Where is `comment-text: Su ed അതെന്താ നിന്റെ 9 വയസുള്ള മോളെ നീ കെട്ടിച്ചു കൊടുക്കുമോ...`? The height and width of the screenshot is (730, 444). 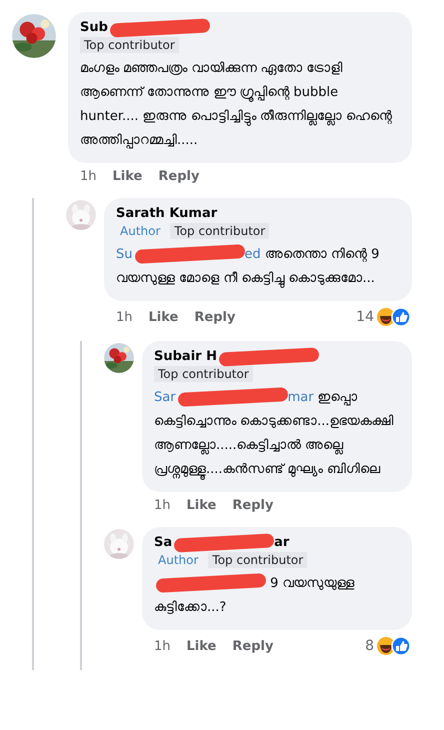 comment-text: Su ed അതെന്താ നിന്റെ 9 വയസുള്ള മോളെ നീ കെട്ടിച്ചു കൊടുക്കുമോ... is located at coordinates (258, 267).